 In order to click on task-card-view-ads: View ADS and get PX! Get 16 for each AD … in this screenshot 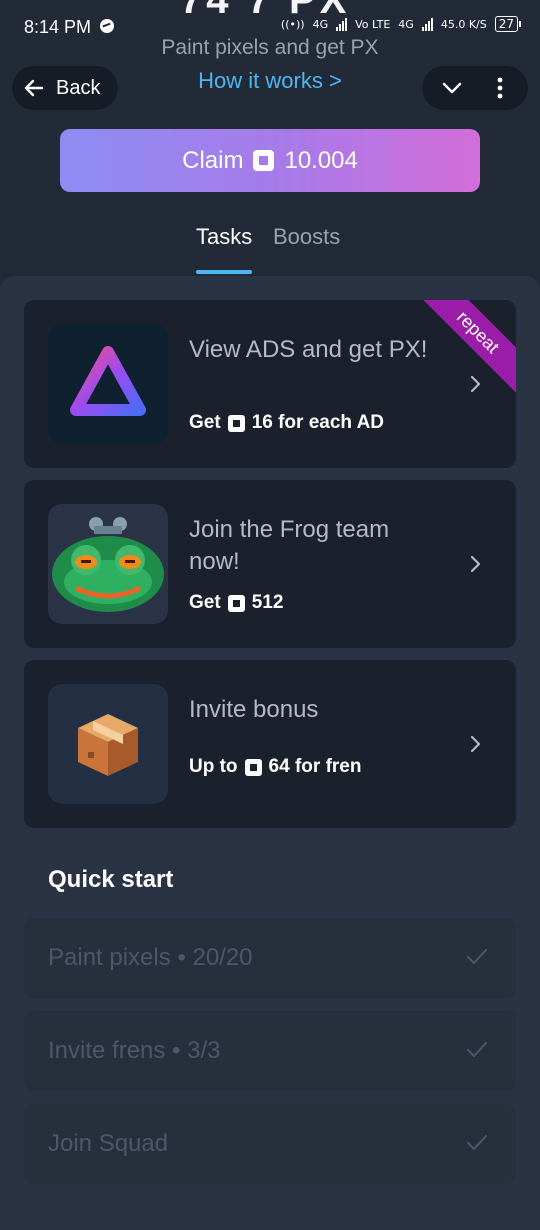, I will do `click(270, 384)`.